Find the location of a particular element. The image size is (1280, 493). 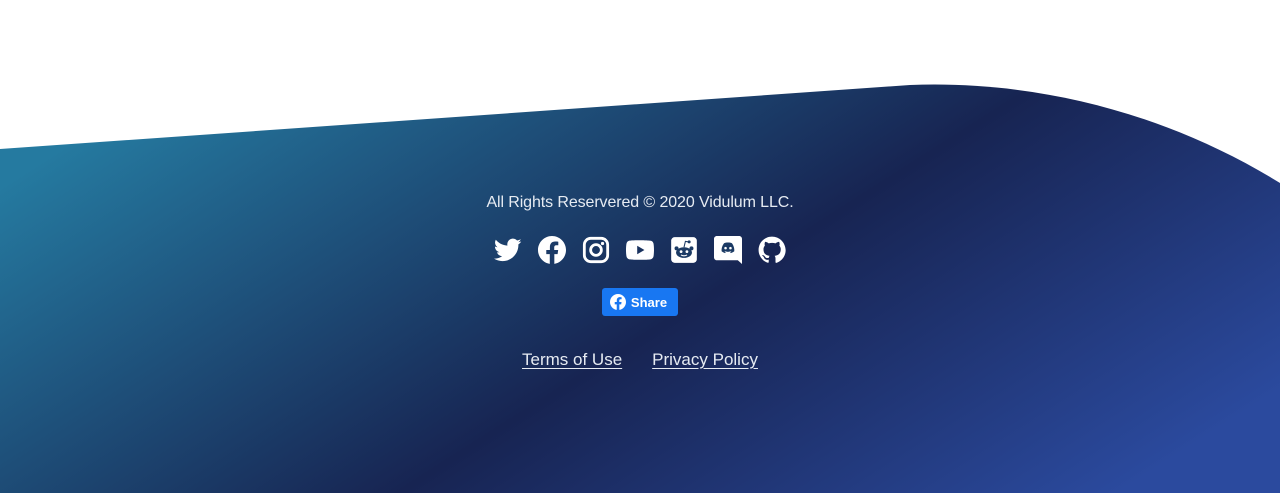

discord-link is located at coordinates (728, 250).